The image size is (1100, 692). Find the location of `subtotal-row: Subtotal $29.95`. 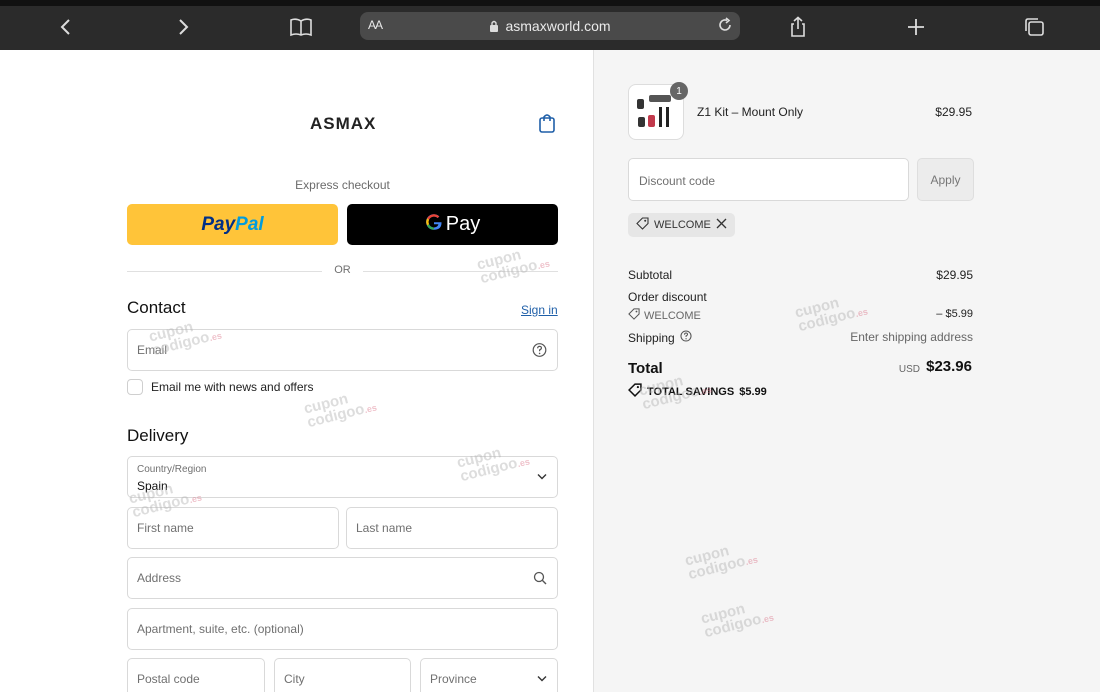

subtotal-row: Subtotal $29.95 is located at coordinates (800, 275).